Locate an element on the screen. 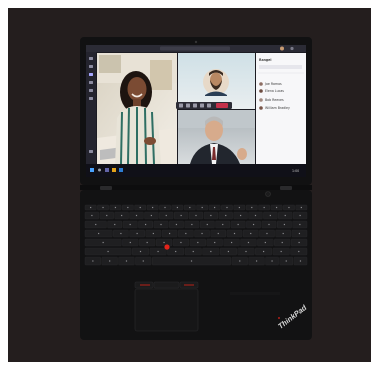 The width and height of the screenshot is (379, 370). teams-app-rail is located at coordinates (91, 108).